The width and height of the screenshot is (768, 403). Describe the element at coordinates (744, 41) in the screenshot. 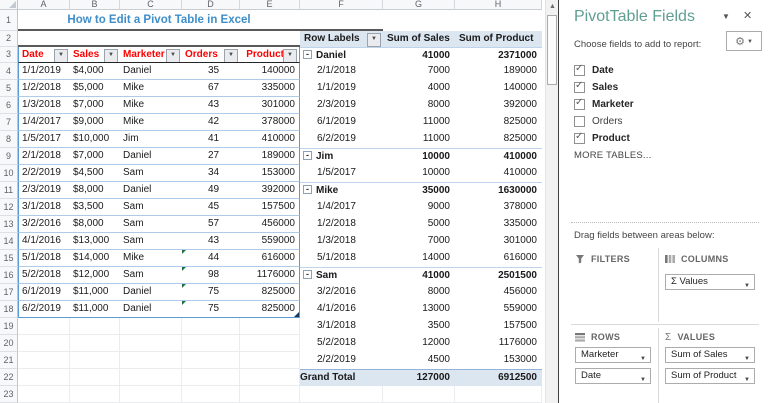

I see `tools-button: ⚙ ▼` at that location.